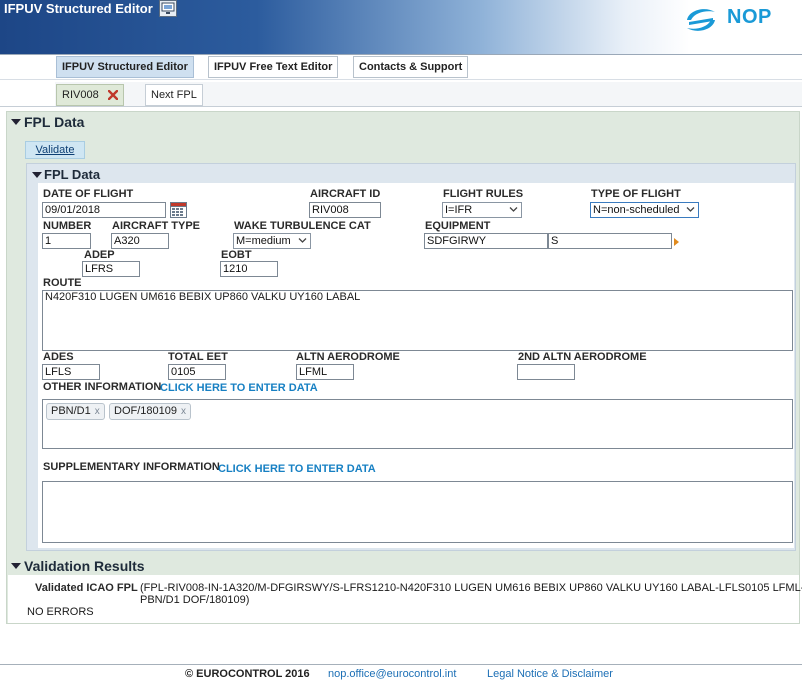 The height and width of the screenshot is (692, 802). I want to click on eobt-input: 1210, so click(249, 269).